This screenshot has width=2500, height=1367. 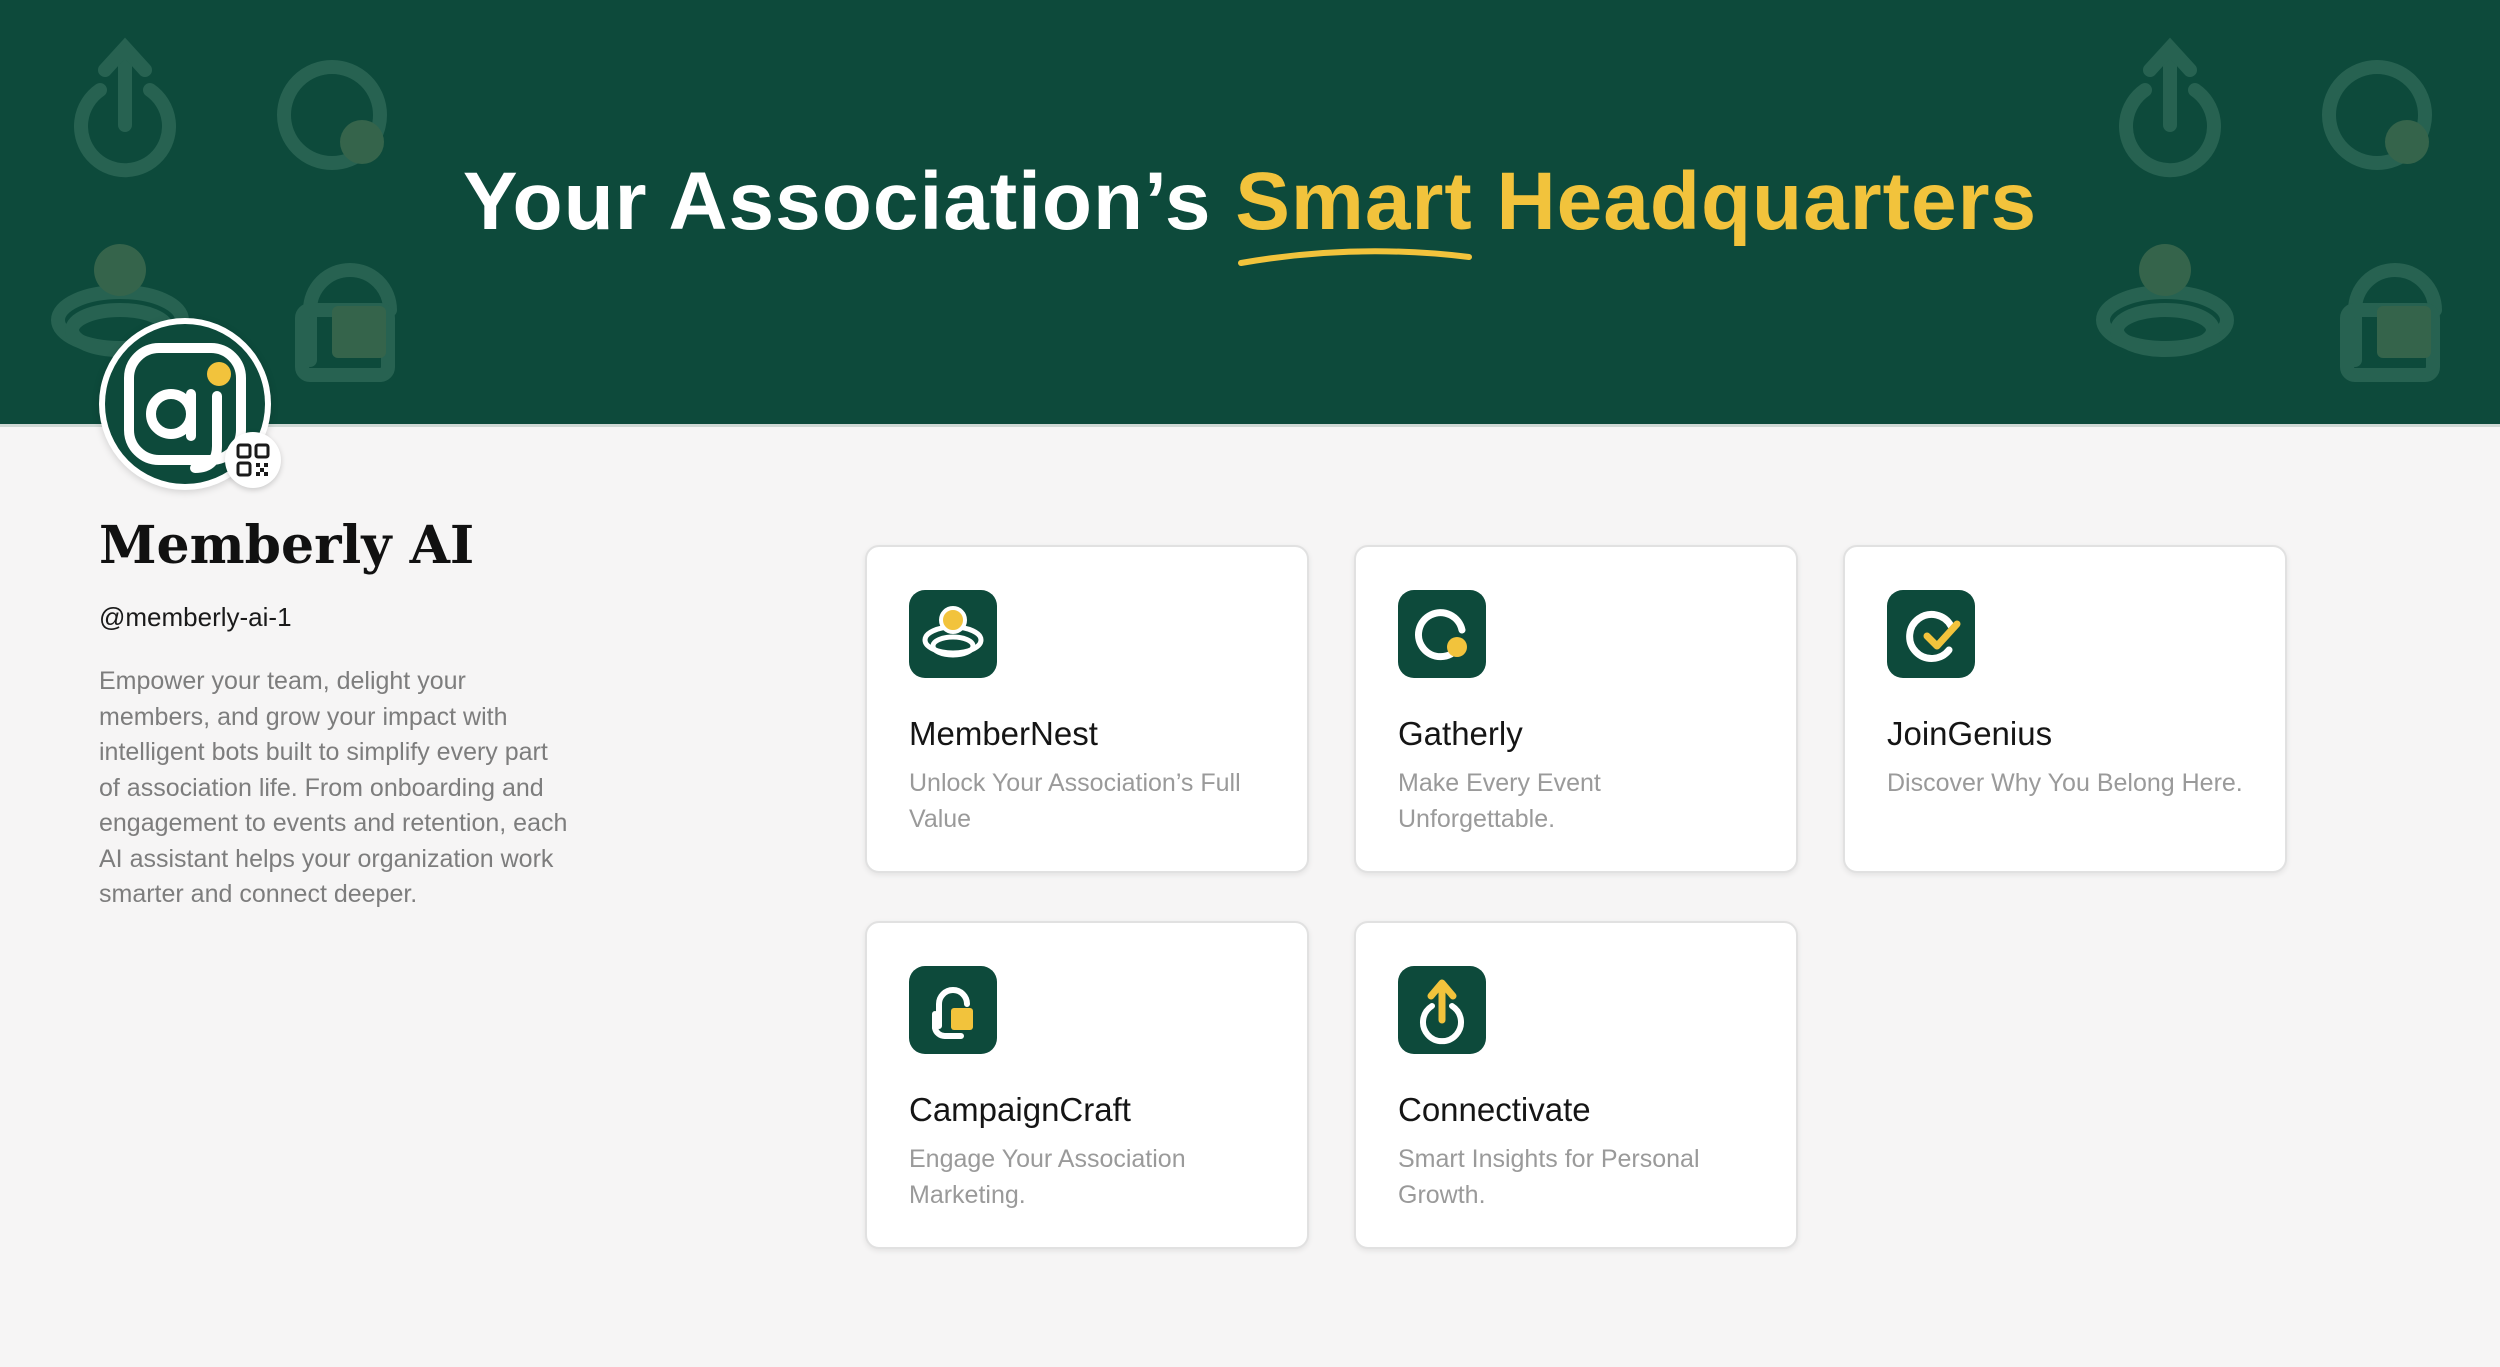 I want to click on check-ring-icon, so click(x=1933, y=636).